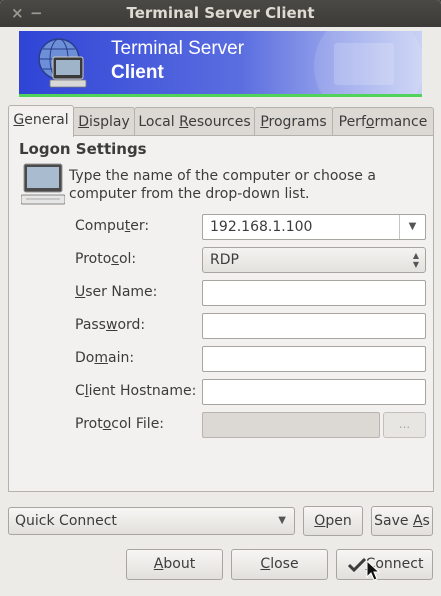 The image size is (441, 596). I want to click on protocol-file-input, so click(291, 425).